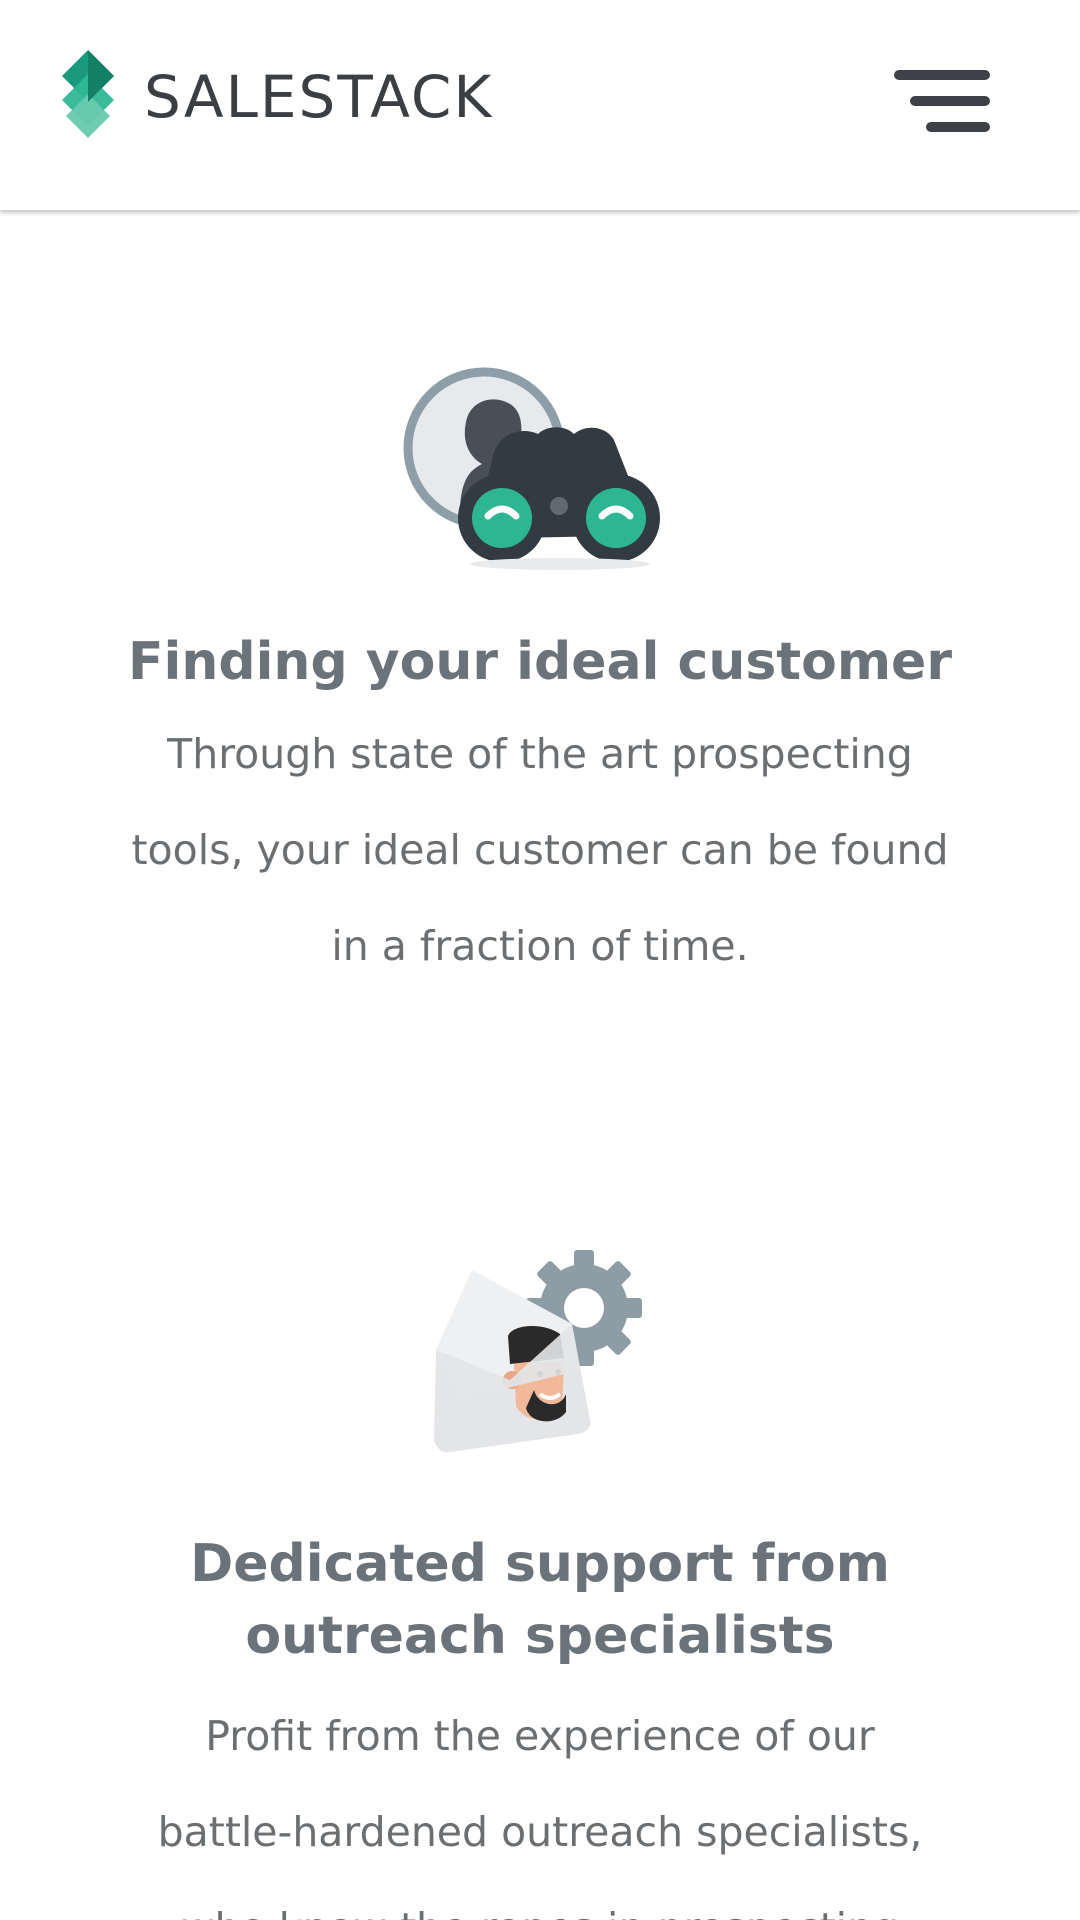 This screenshot has height=1920, width=1080. I want to click on hamburger-menu-icon, so click(942, 75).